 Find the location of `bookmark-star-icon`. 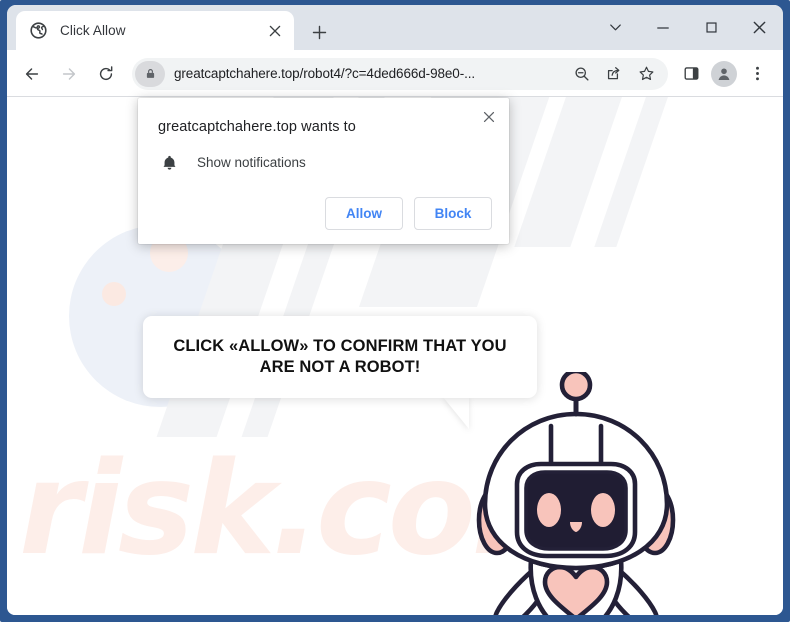

bookmark-star-icon is located at coordinates (646, 74).